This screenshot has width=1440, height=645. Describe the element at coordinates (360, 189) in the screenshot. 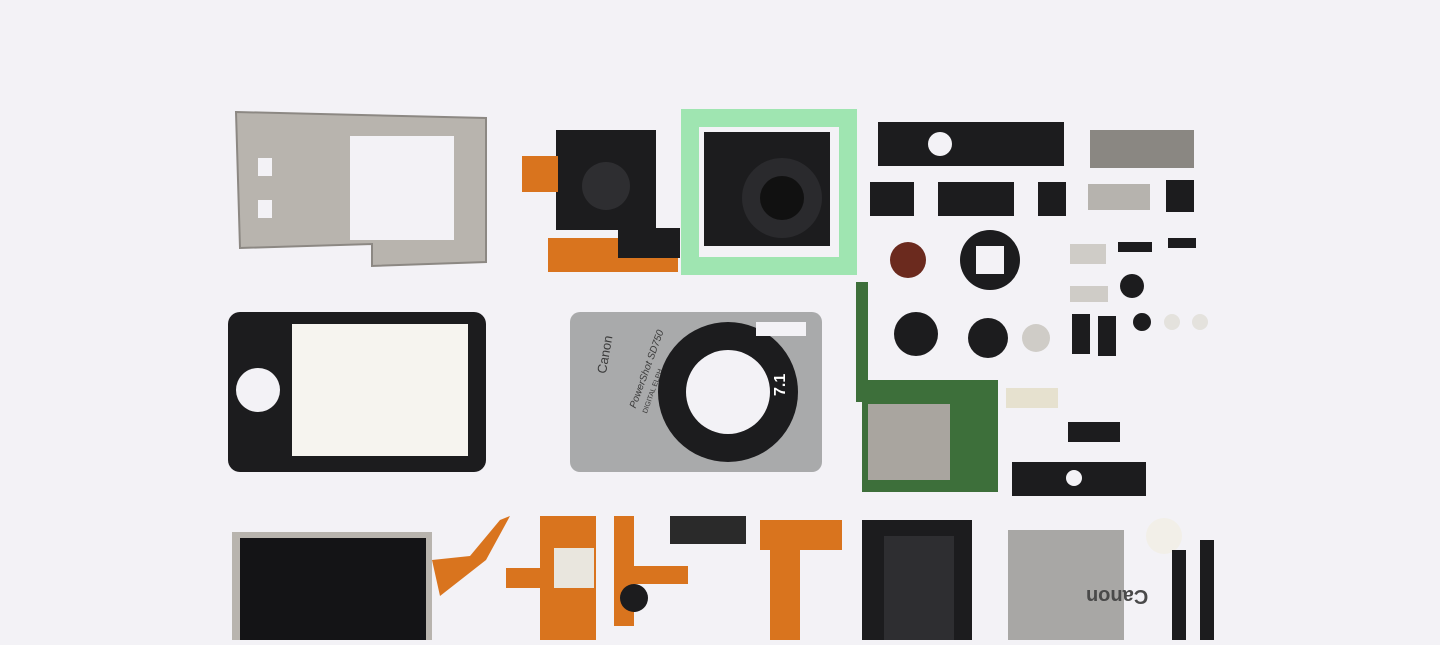

I see `metal-frame` at that location.